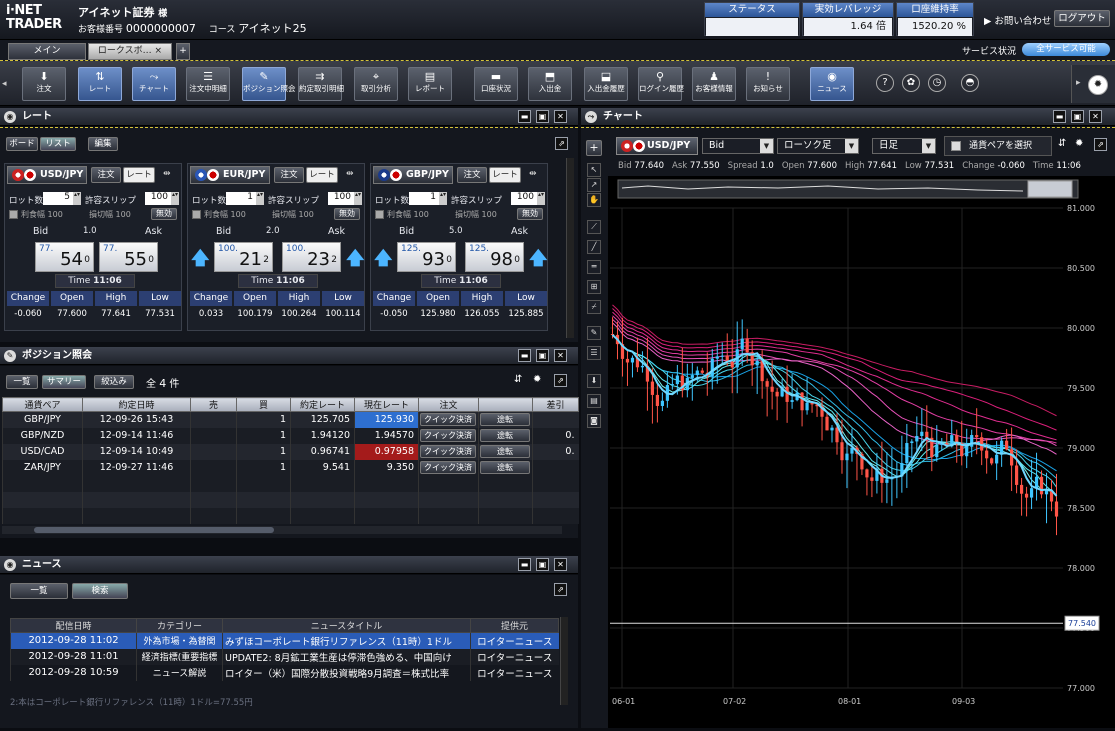 The image size is (1115, 731). What do you see at coordinates (159, 51) in the screenshot?
I see `tab-close-icon: ×` at bounding box center [159, 51].